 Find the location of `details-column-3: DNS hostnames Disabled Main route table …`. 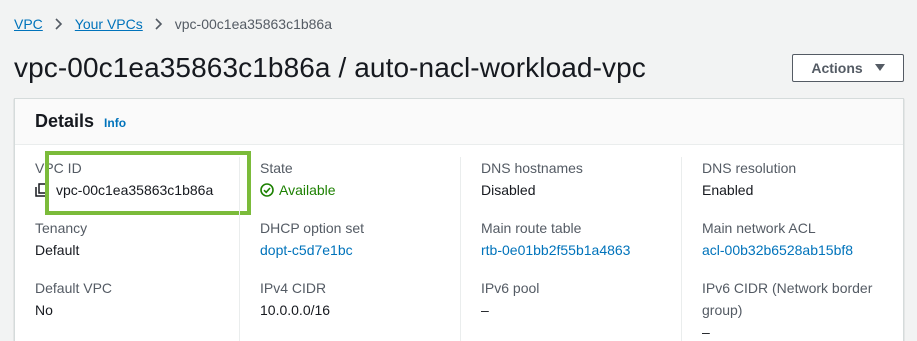

details-column-3: DNS hostnames Disabled Main route table … is located at coordinates (570, 249).